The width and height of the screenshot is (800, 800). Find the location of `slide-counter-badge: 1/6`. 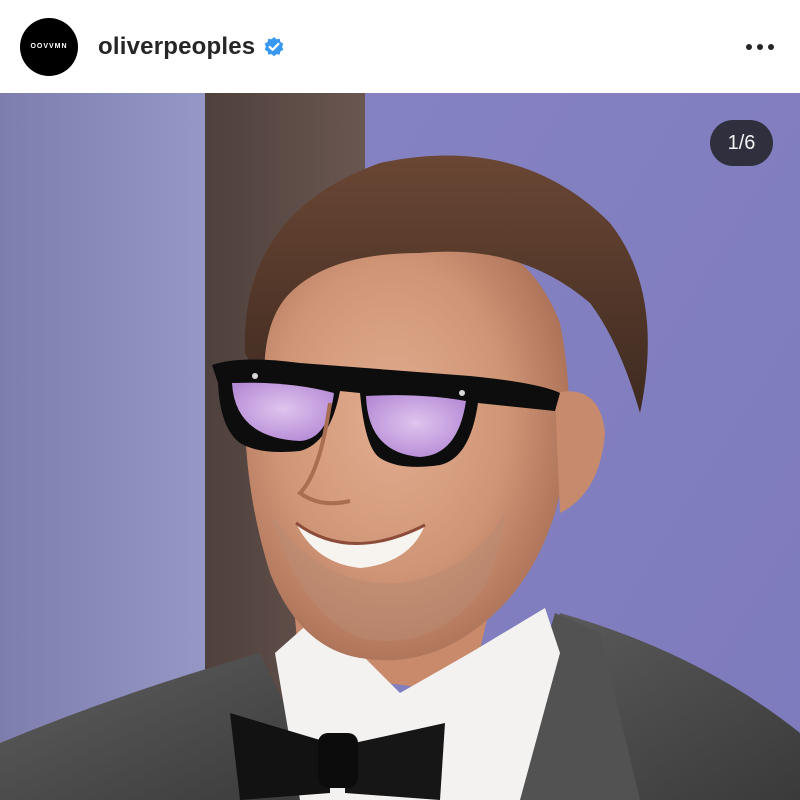

slide-counter-badge: 1/6 is located at coordinates (741, 143).